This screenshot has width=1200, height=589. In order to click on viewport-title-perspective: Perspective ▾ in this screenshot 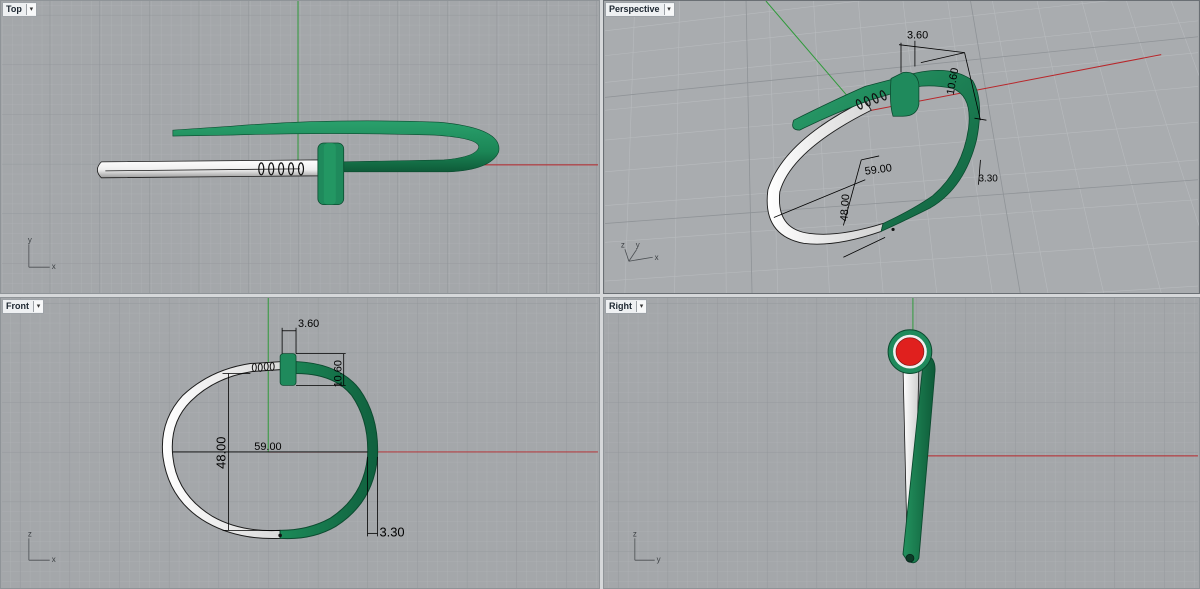, I will do `click(640, 9)`.